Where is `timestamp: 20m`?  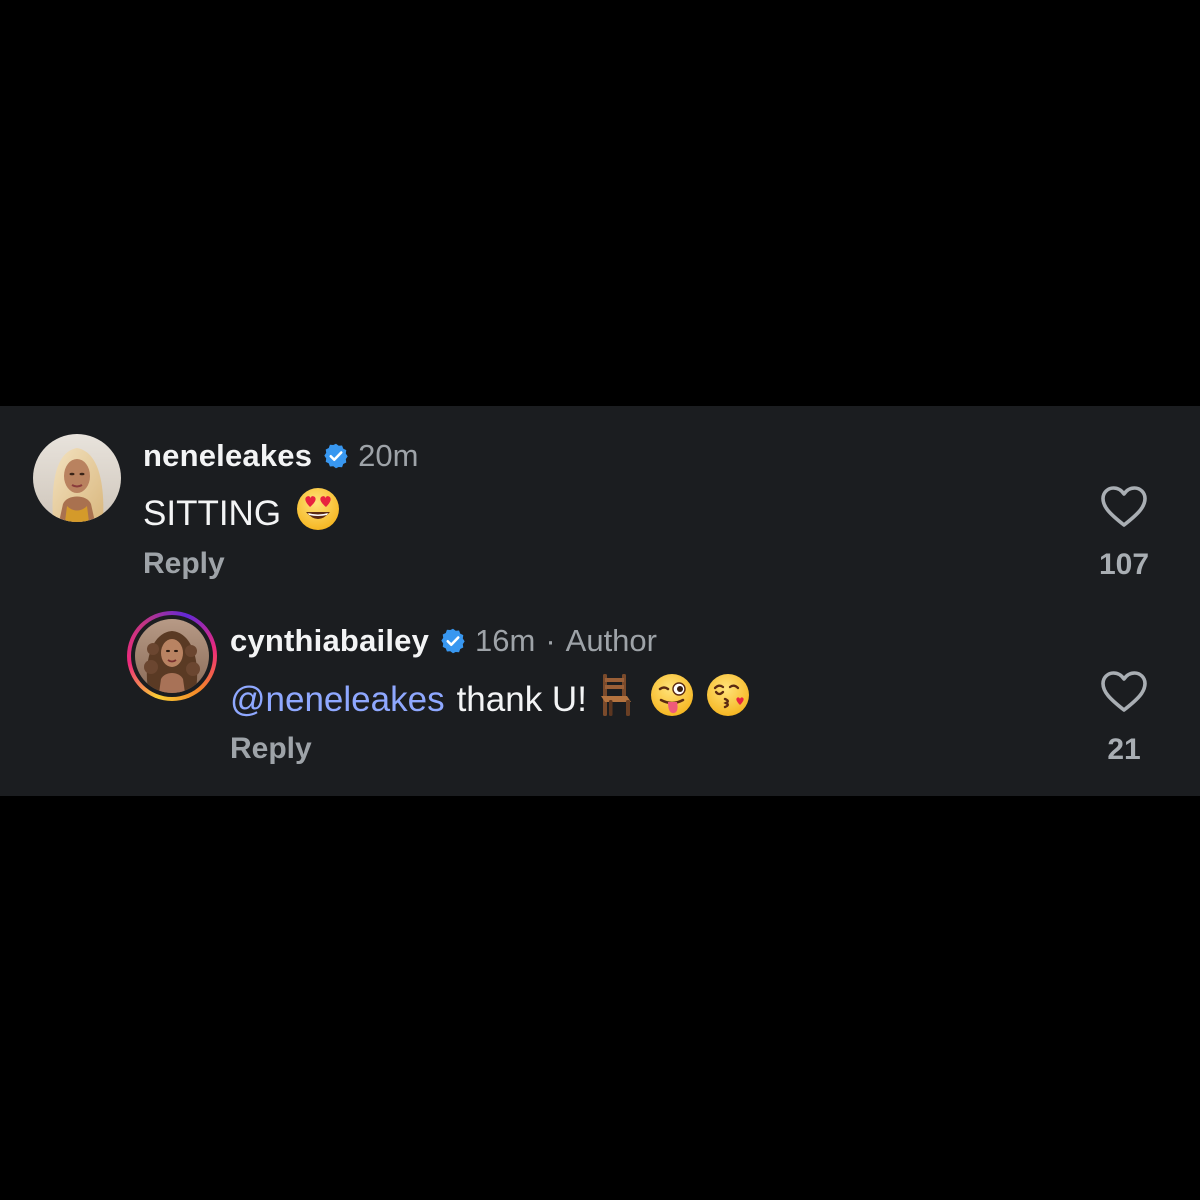
timestamp: 20m is located at coordinates (388, 455).